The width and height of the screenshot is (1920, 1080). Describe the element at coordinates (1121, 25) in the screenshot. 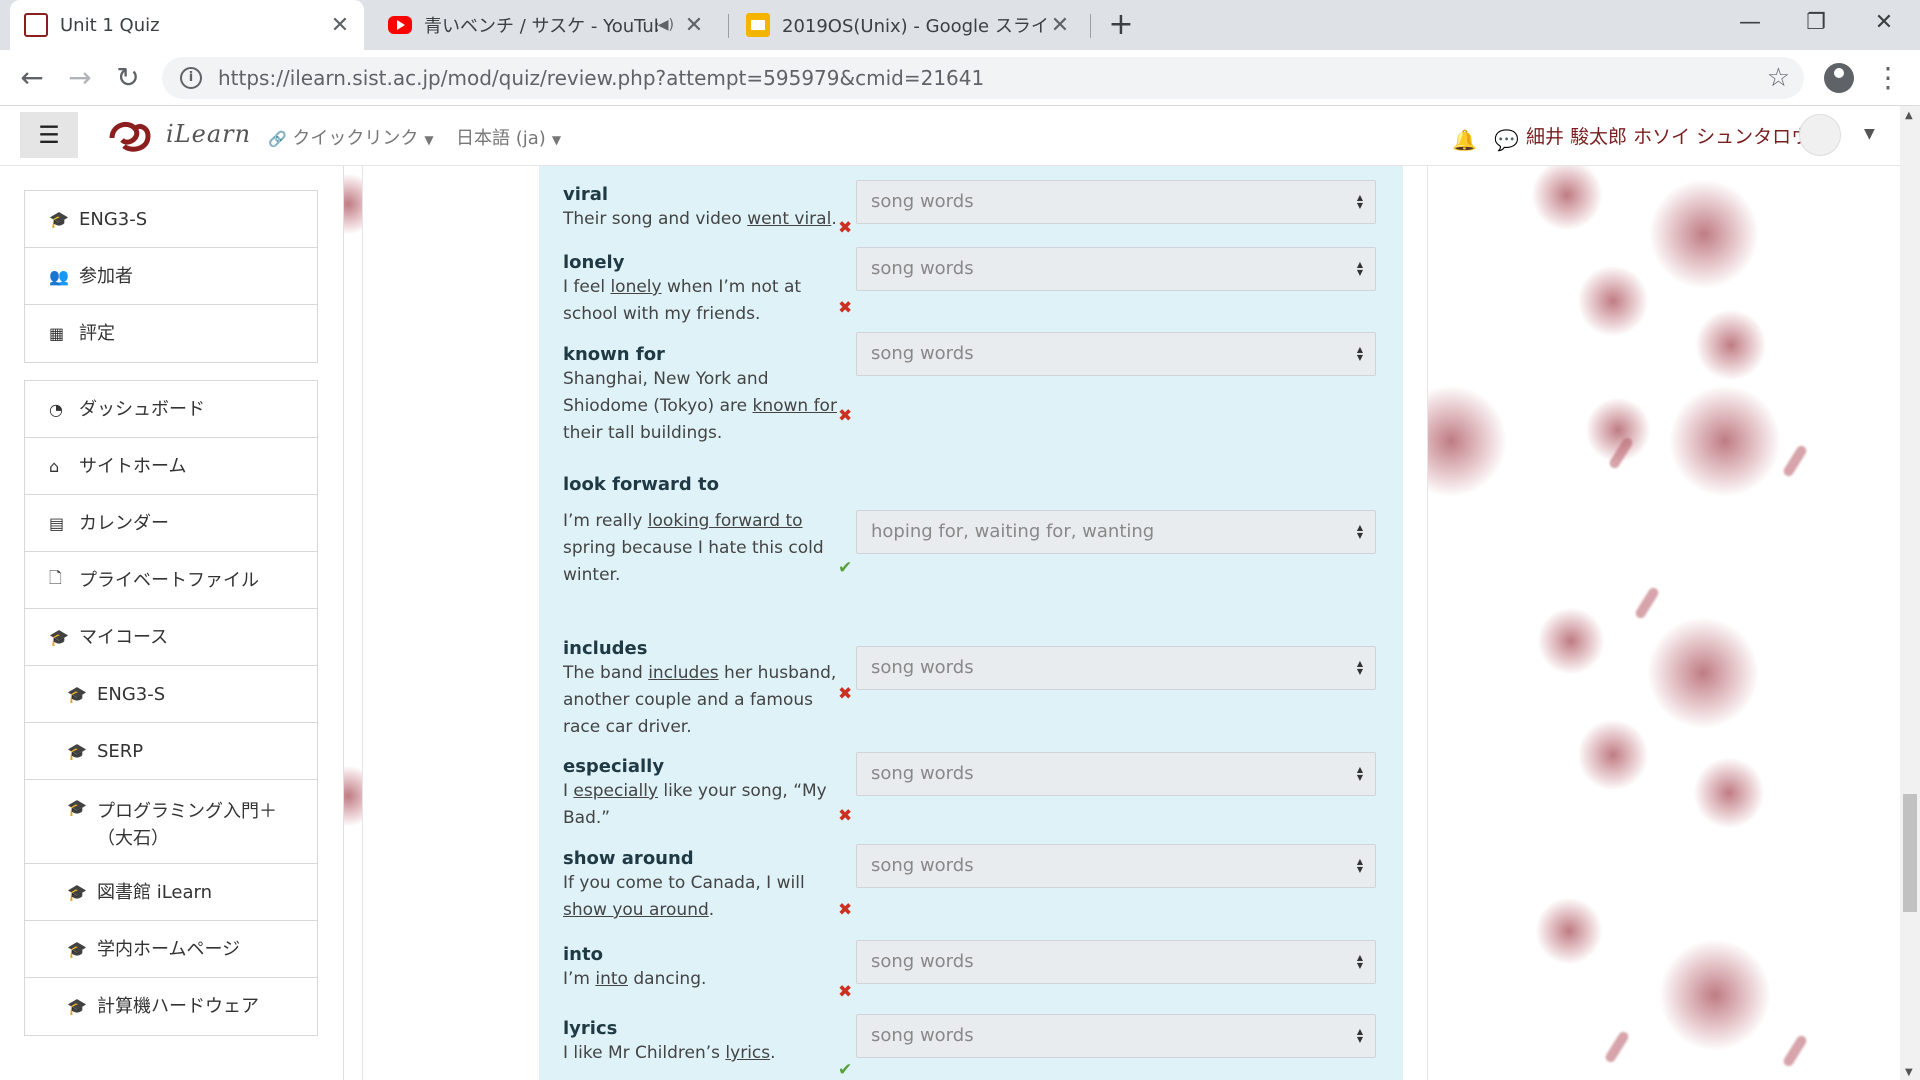

I see `new-tab-button: +` at that location.